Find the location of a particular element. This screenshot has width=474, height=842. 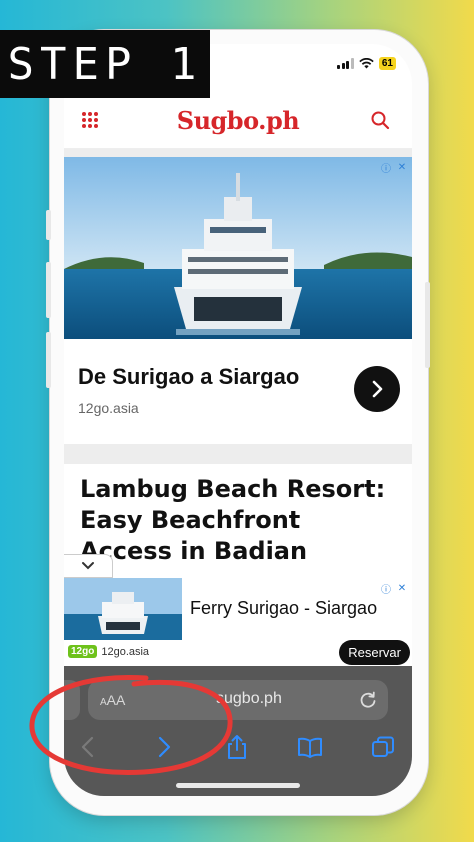

tabs-icon is located at coordinates (383, 747).